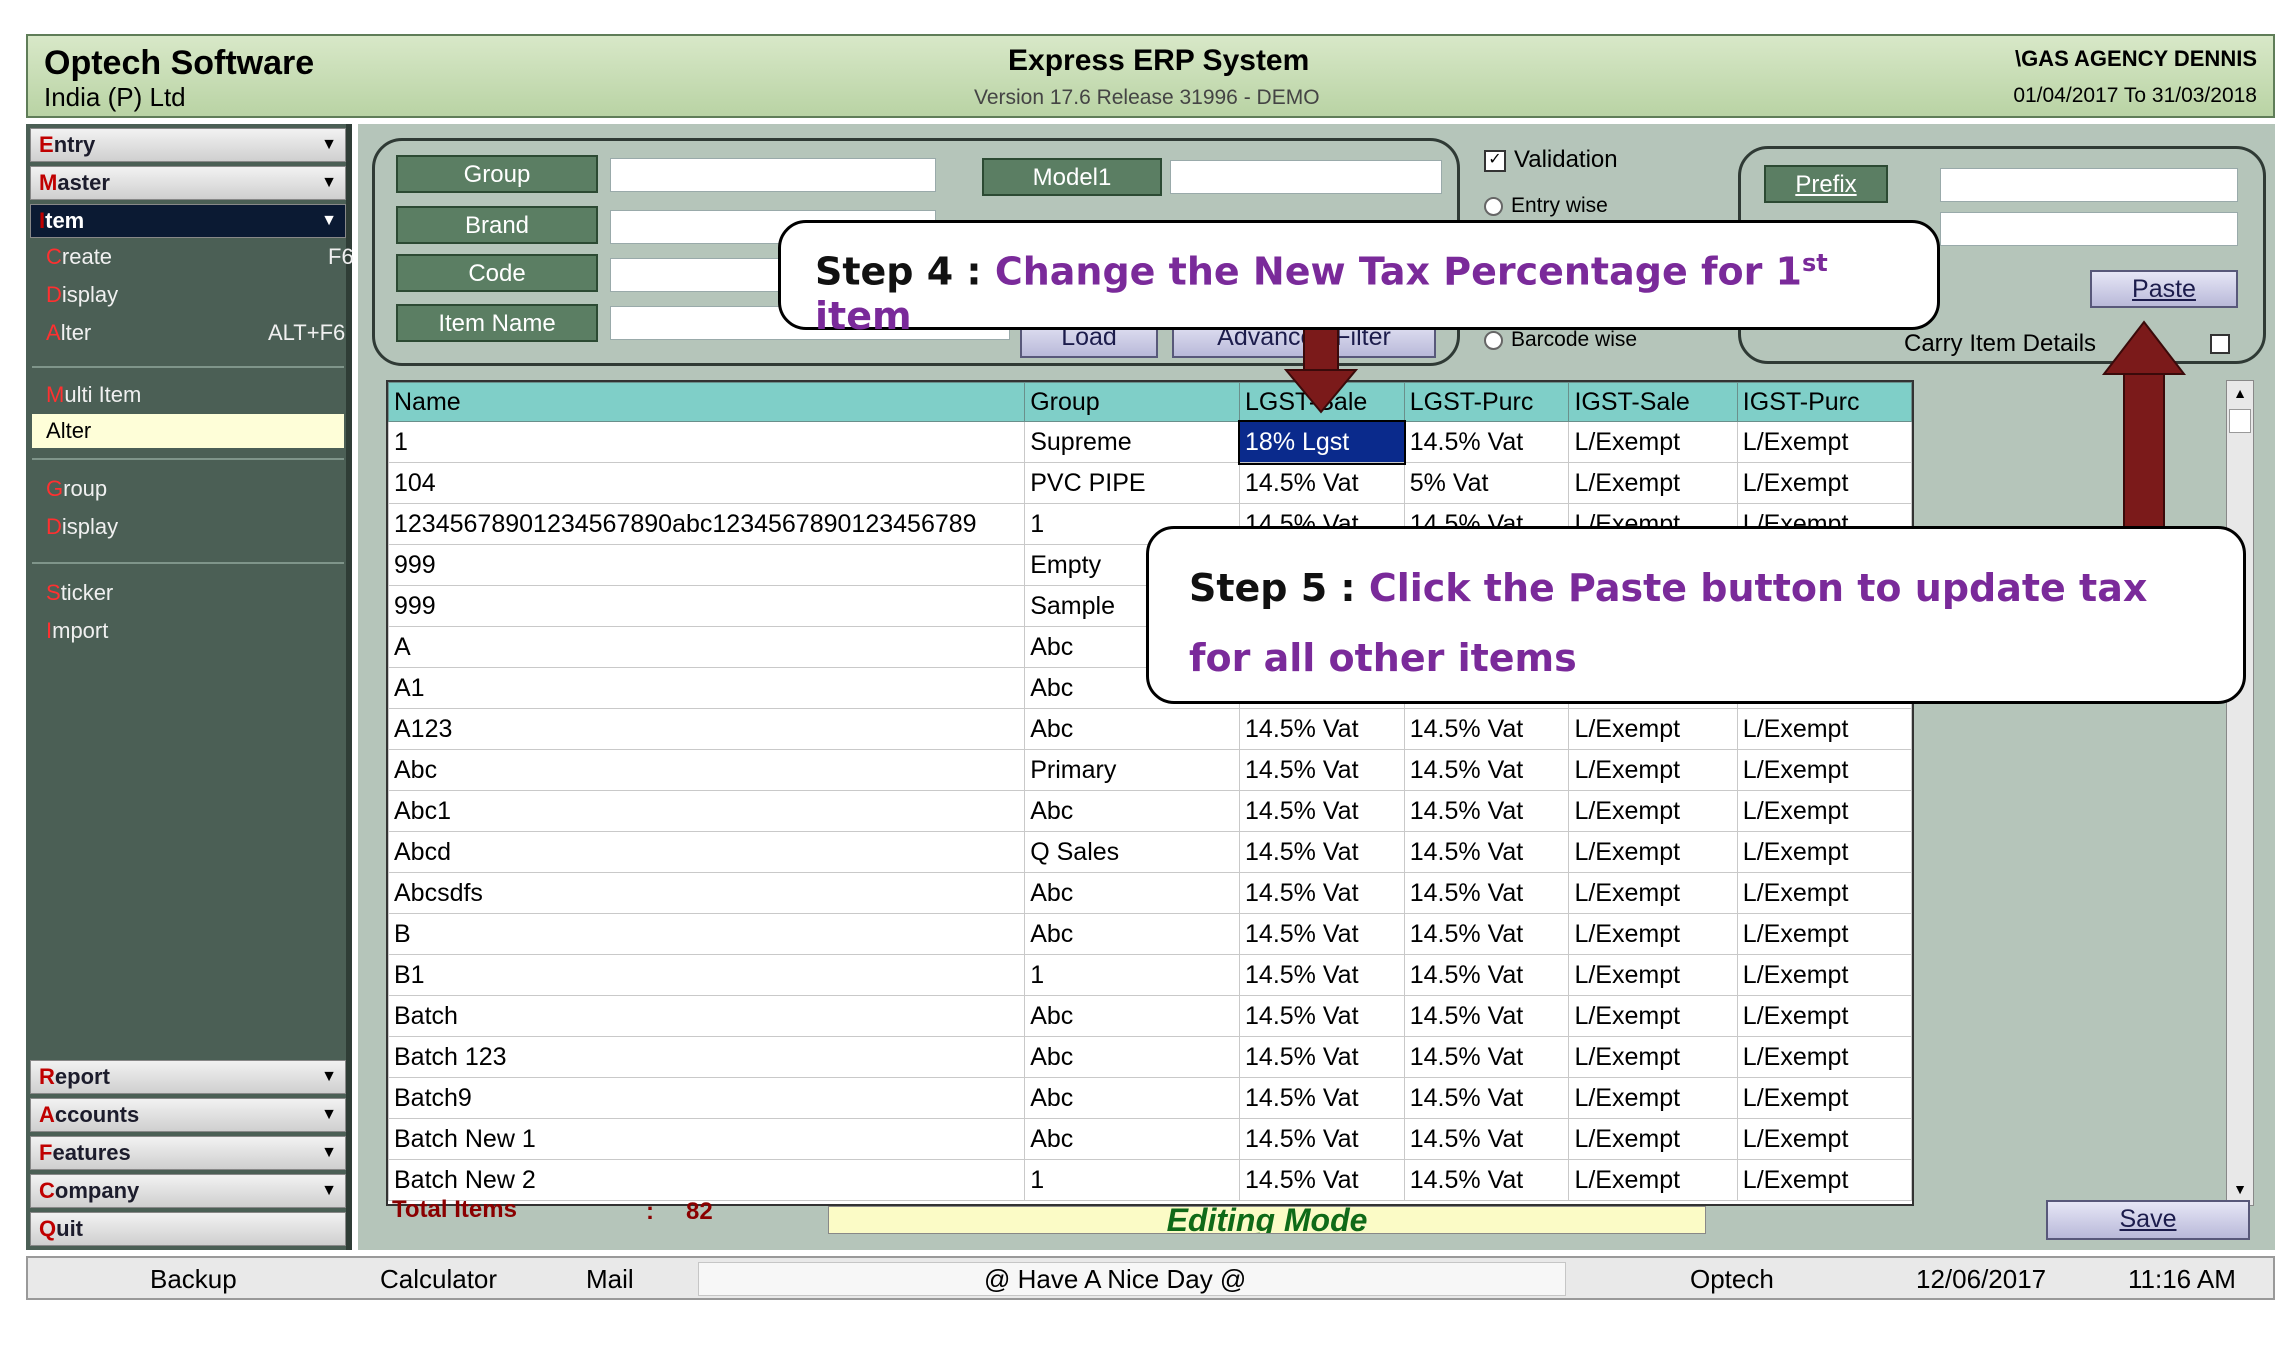  What do you see at coordinates (1272, 588) in the screenshot?
I see `step5-label: Step 5 :` at bounding box center [1272, 588].